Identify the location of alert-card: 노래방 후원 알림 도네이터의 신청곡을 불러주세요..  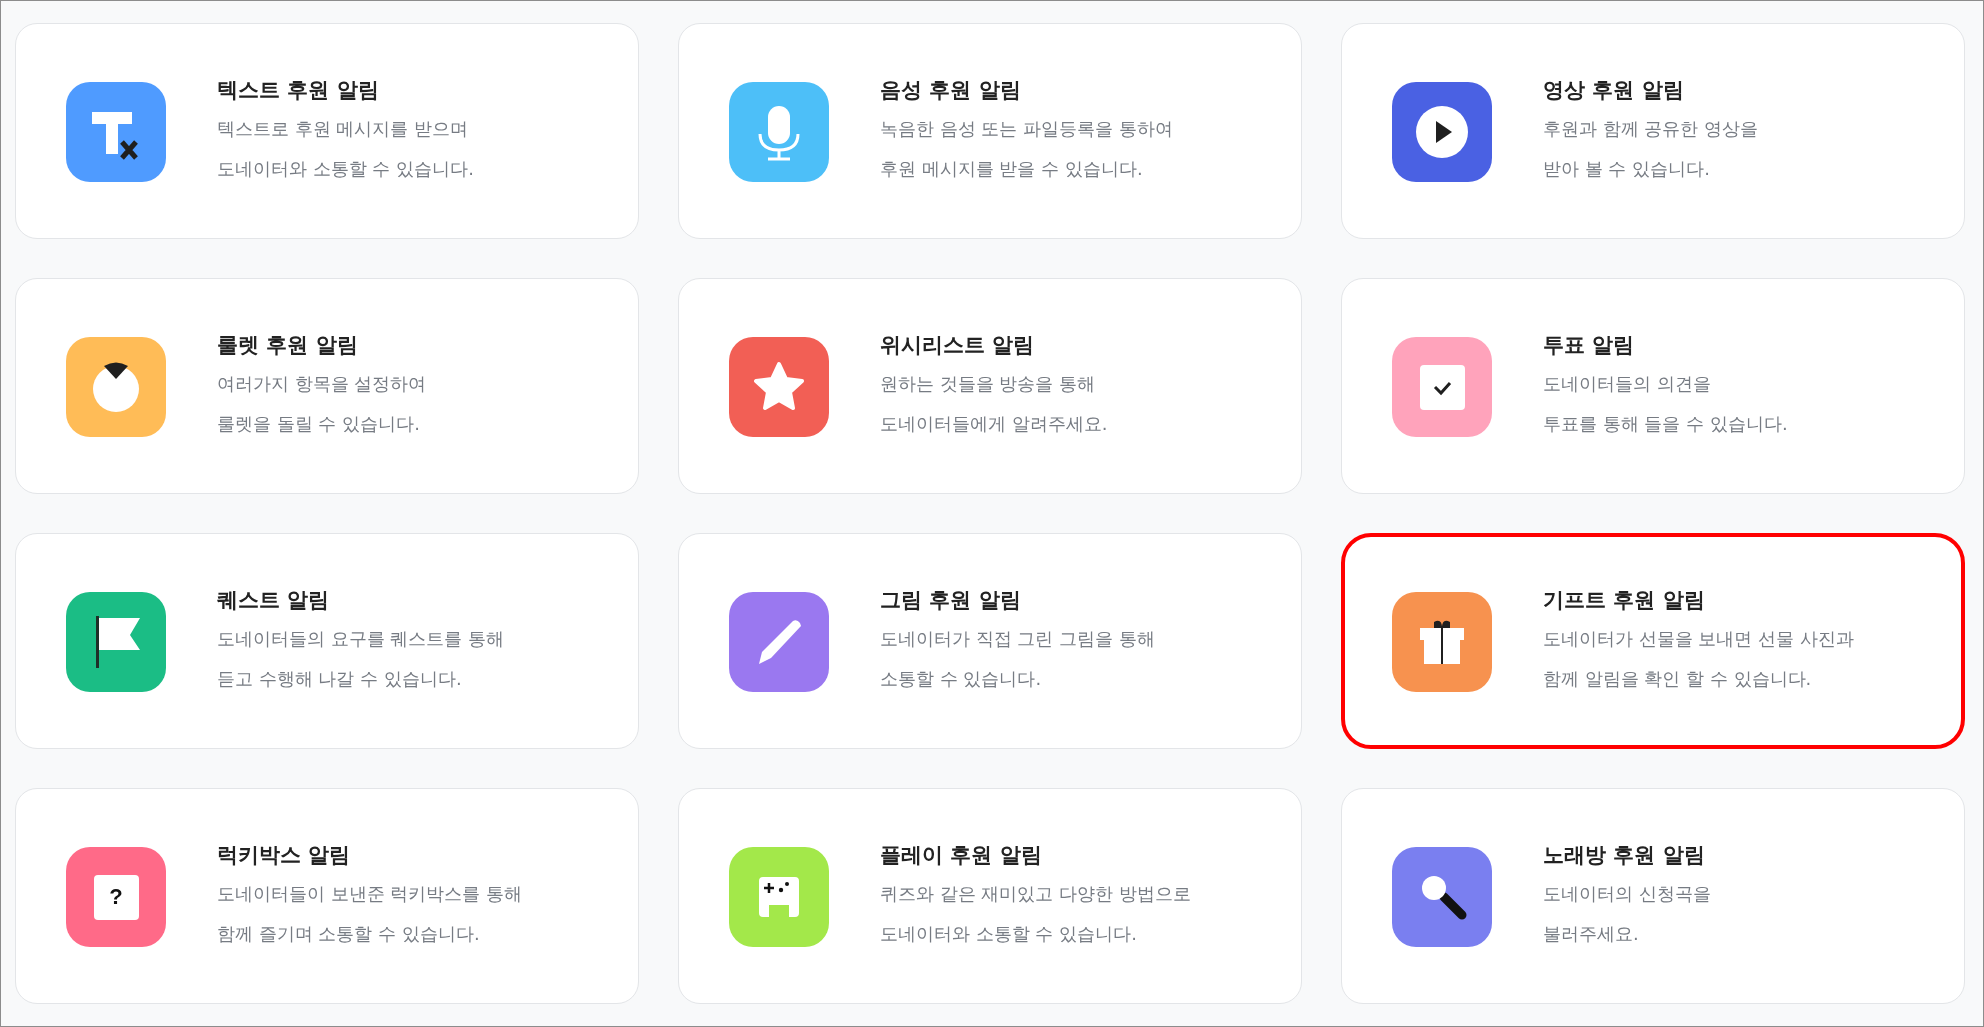
(1653, 896).